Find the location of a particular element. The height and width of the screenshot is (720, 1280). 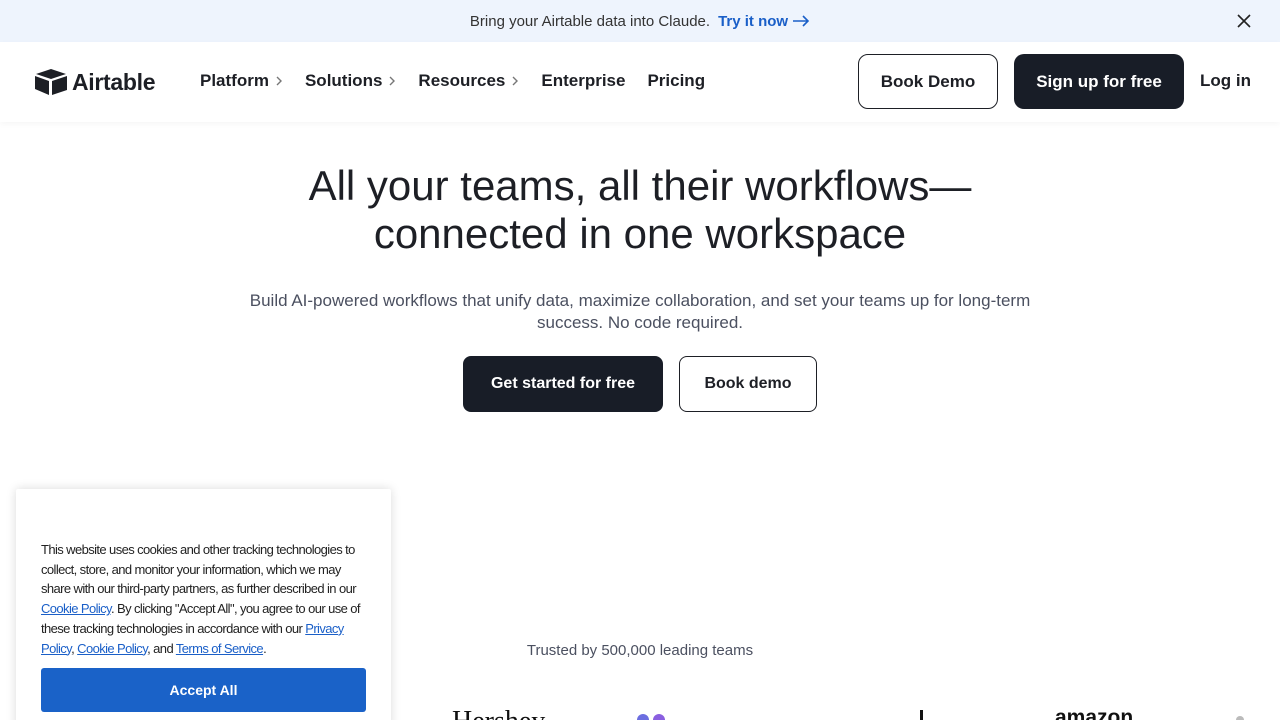

nav-item-label: Solutions is located at coordinates (343, 80).